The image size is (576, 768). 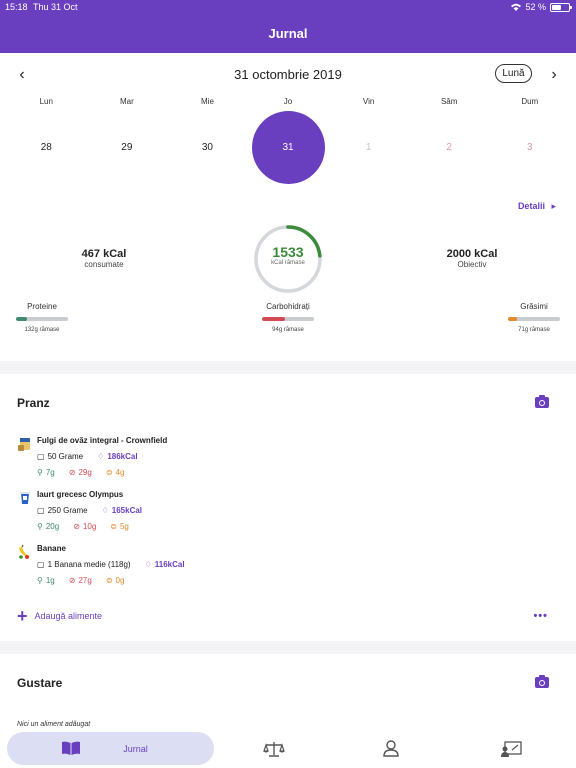 I want to click on coach-board-icon, so click(x=511, y=748).